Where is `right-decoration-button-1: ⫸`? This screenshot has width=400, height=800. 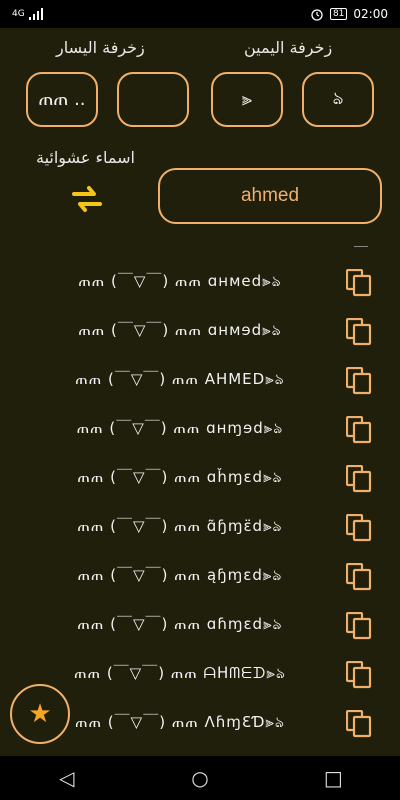 right-decoration-button-1: ⫸ is located at coordinates (247, 99).